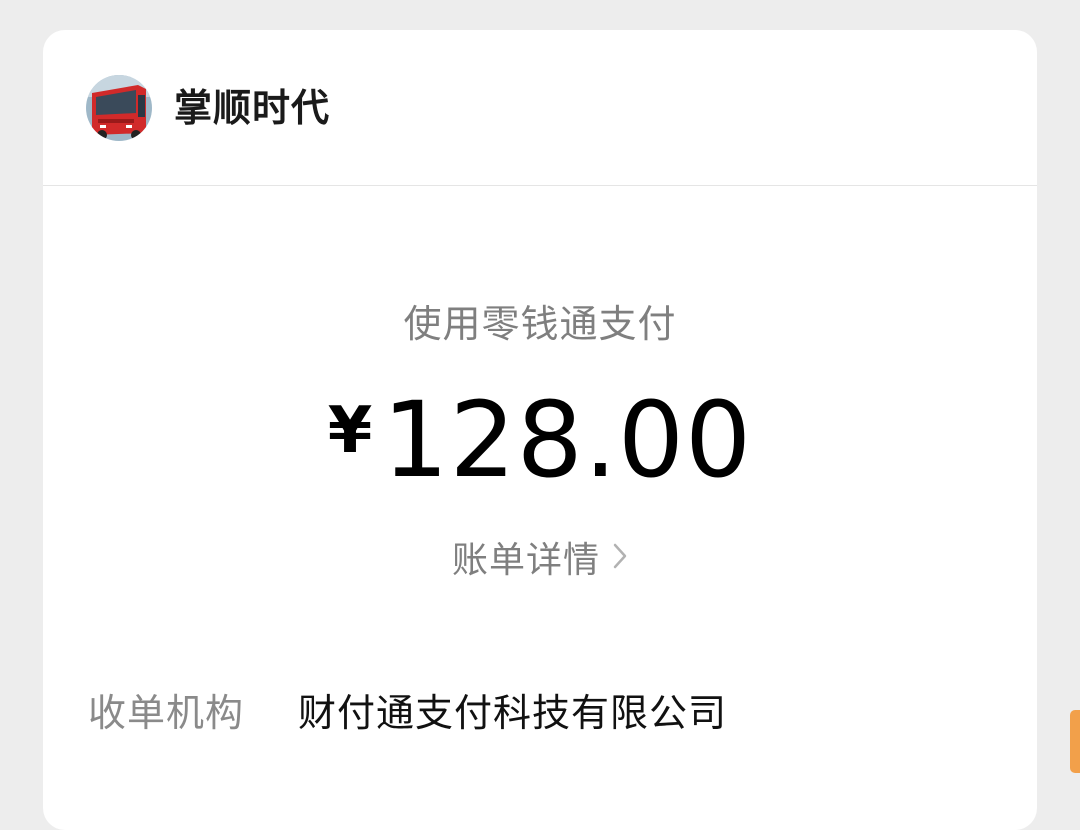 This screenshot has width=1080, height=830. What do you see at coordinates (252, 108) in the screenshot?
I see `merchant-name: 掌顺时代` at bounding box center [252, 108].